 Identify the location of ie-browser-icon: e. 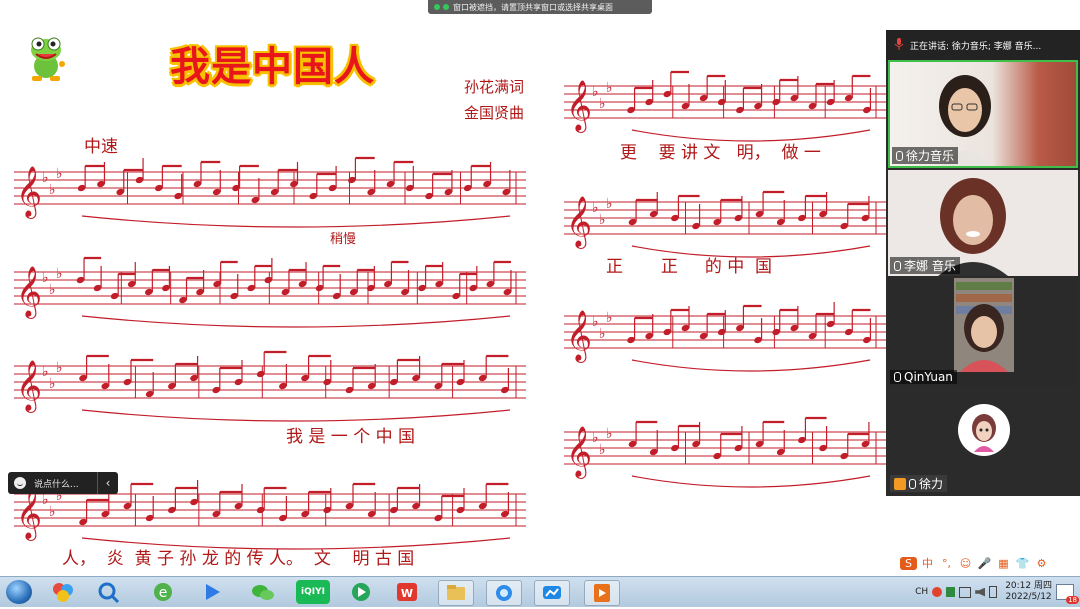
(163, 592).